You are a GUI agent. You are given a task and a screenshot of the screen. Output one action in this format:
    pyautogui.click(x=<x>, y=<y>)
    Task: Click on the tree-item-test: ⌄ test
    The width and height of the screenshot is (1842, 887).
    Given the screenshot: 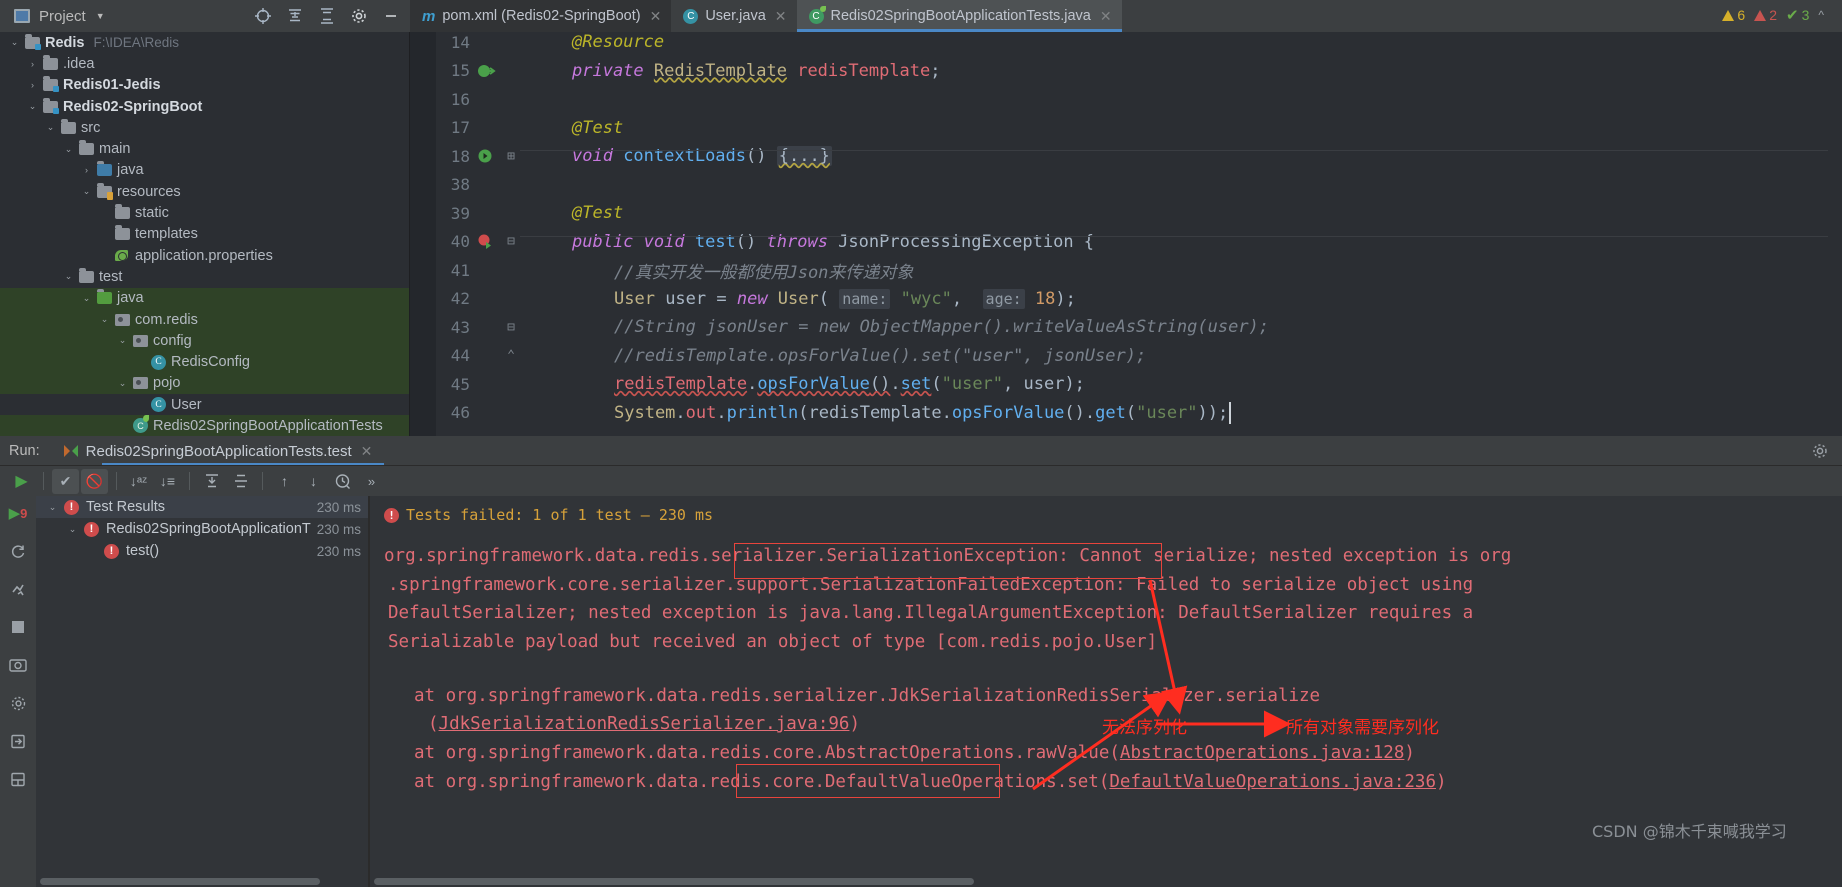 What is the action you would take?
    pyautogui.click(x=205, y=276)
    